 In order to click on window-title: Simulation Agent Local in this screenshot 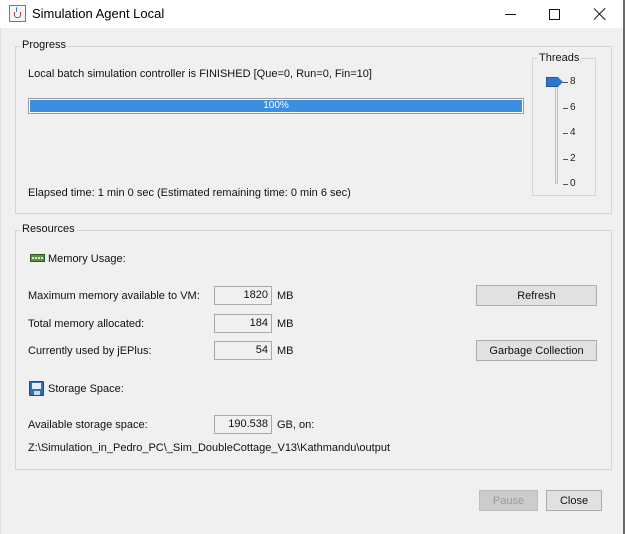, I will do `click(98, 13)`.